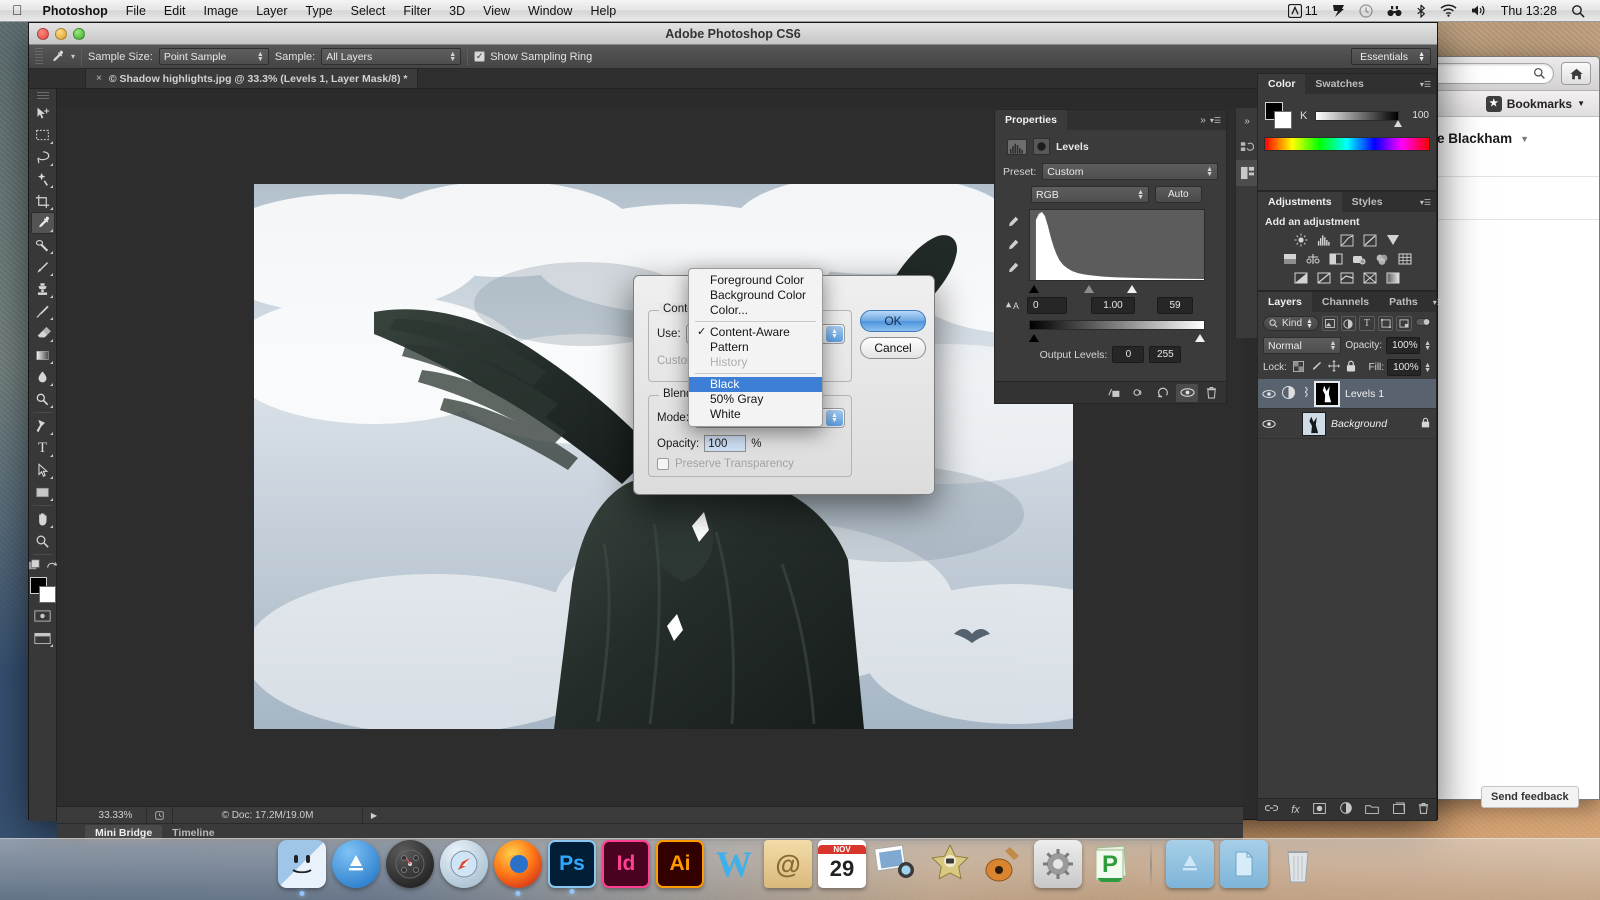  I want to click on layers-panel-tabs: Layers Channels Paths ▾☰, so click(1351, 302).